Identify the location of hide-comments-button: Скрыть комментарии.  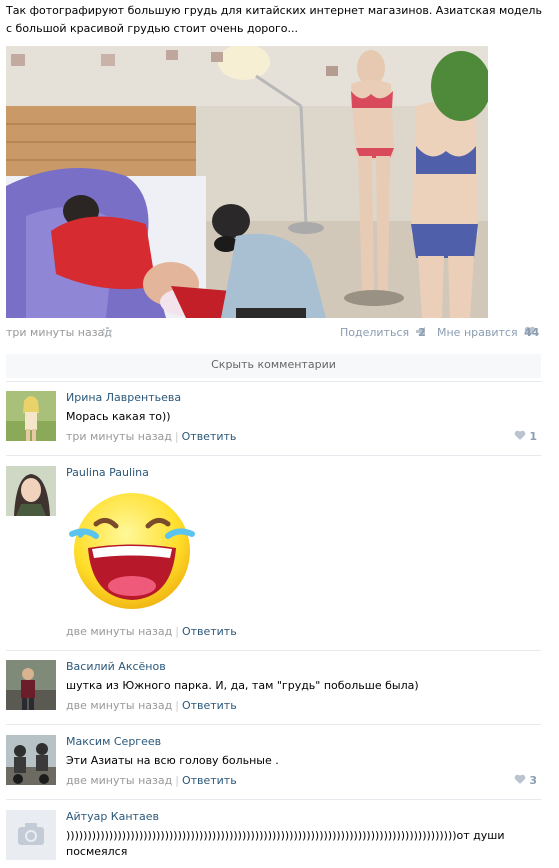
(273, 366).